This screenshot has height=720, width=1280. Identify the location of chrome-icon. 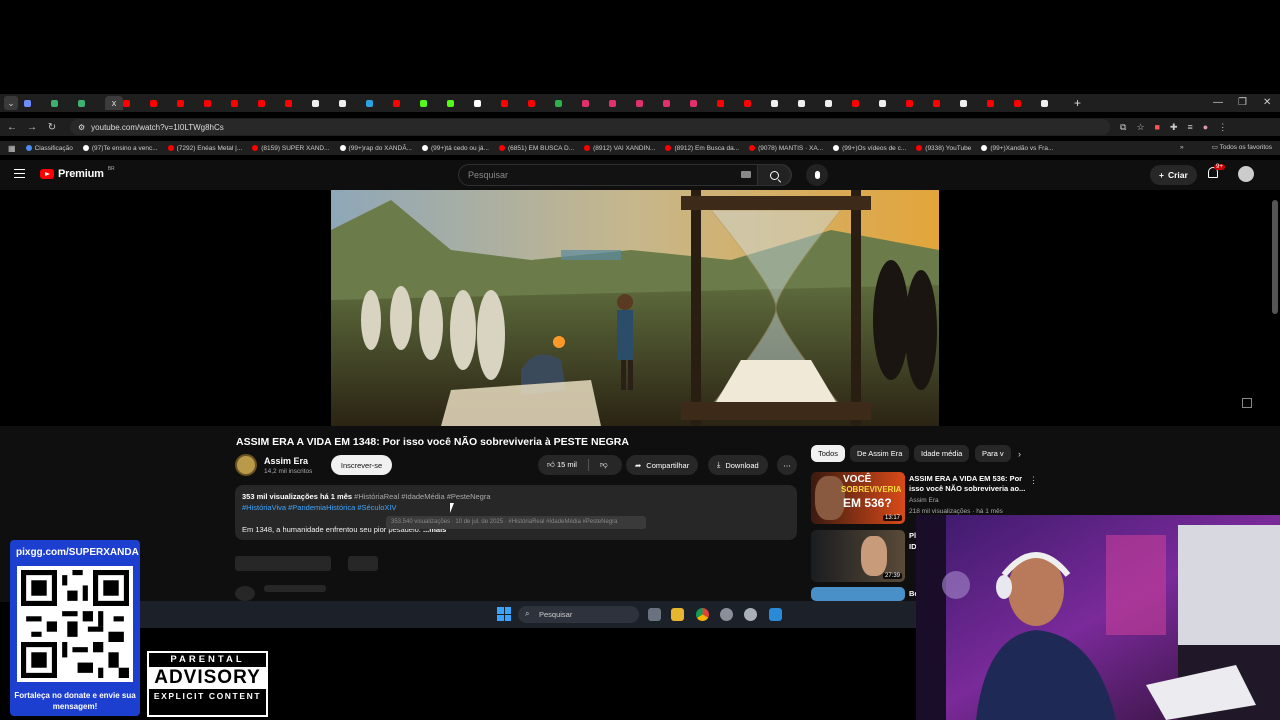
(702, 614).